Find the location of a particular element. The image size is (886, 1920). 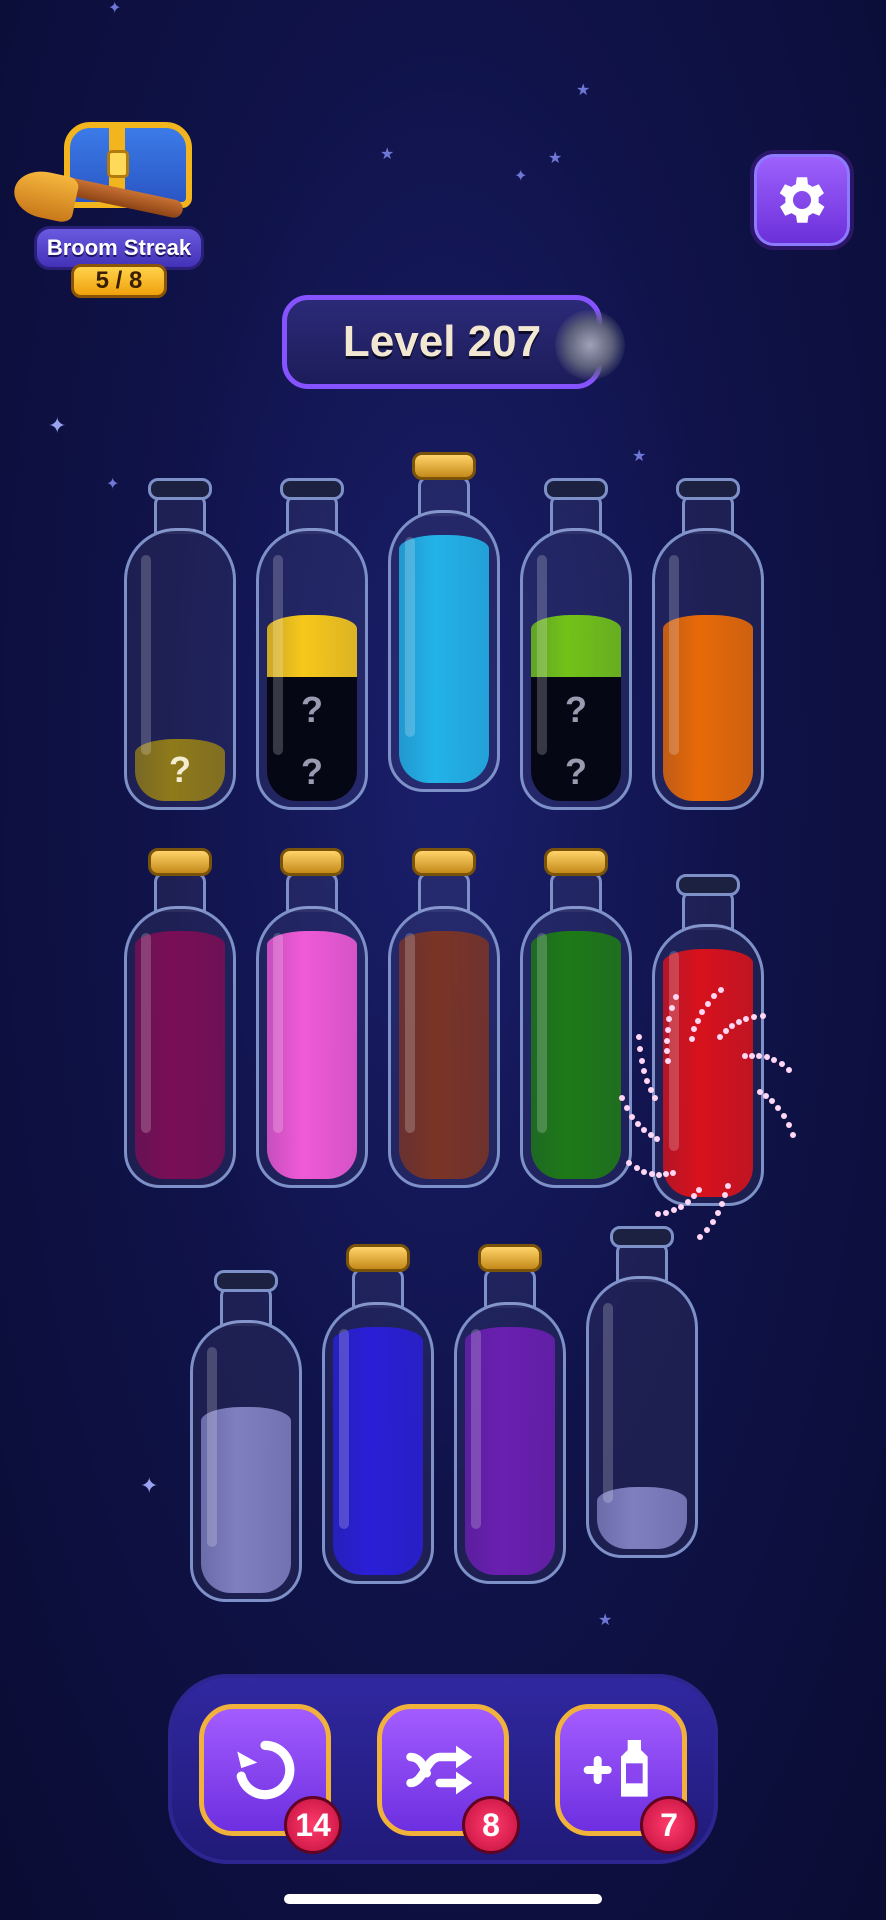

shuffle-count-badge: 8 is located at coordinates (491, 1825).